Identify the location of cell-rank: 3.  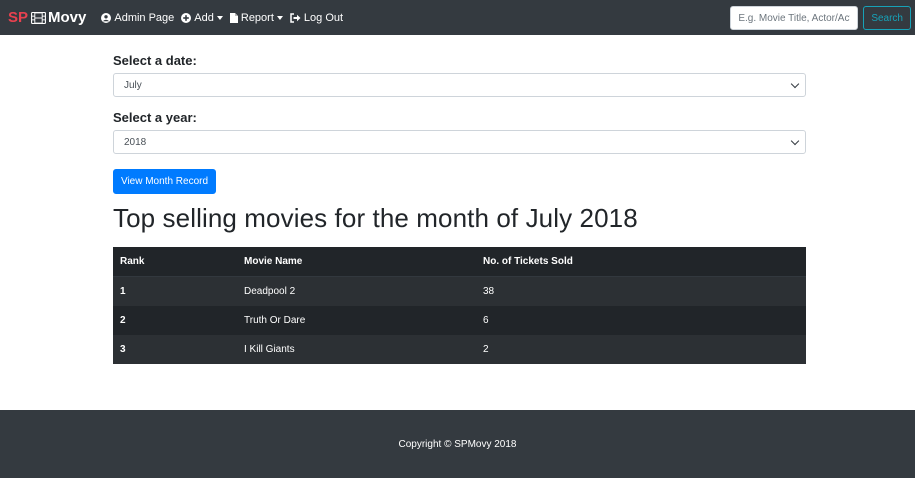
(123, 349).